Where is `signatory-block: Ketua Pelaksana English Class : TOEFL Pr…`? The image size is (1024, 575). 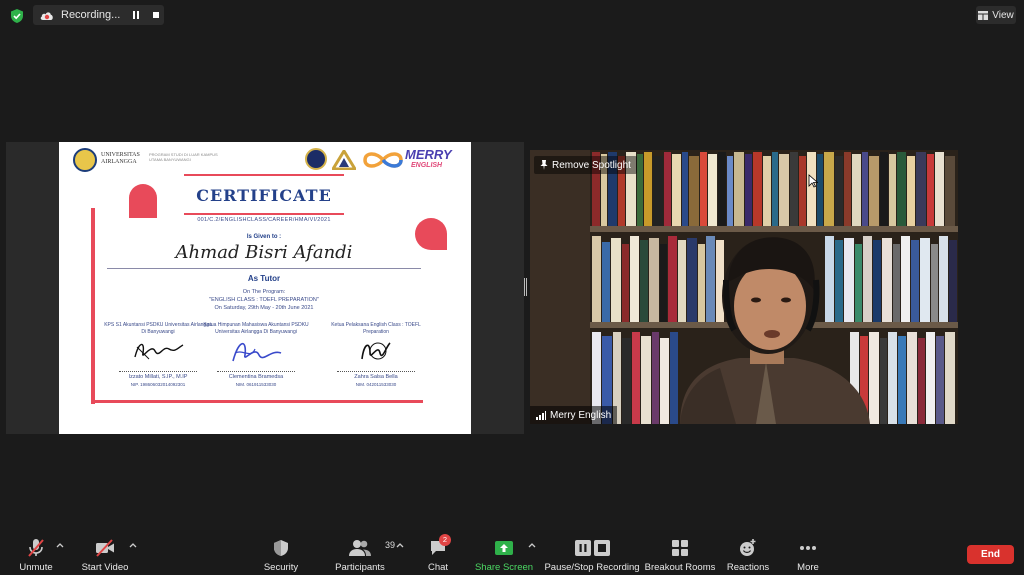
signatory-block: Ketua Pelaksana English Class : TOEFL Pr… is located at coordinates (376, 343).